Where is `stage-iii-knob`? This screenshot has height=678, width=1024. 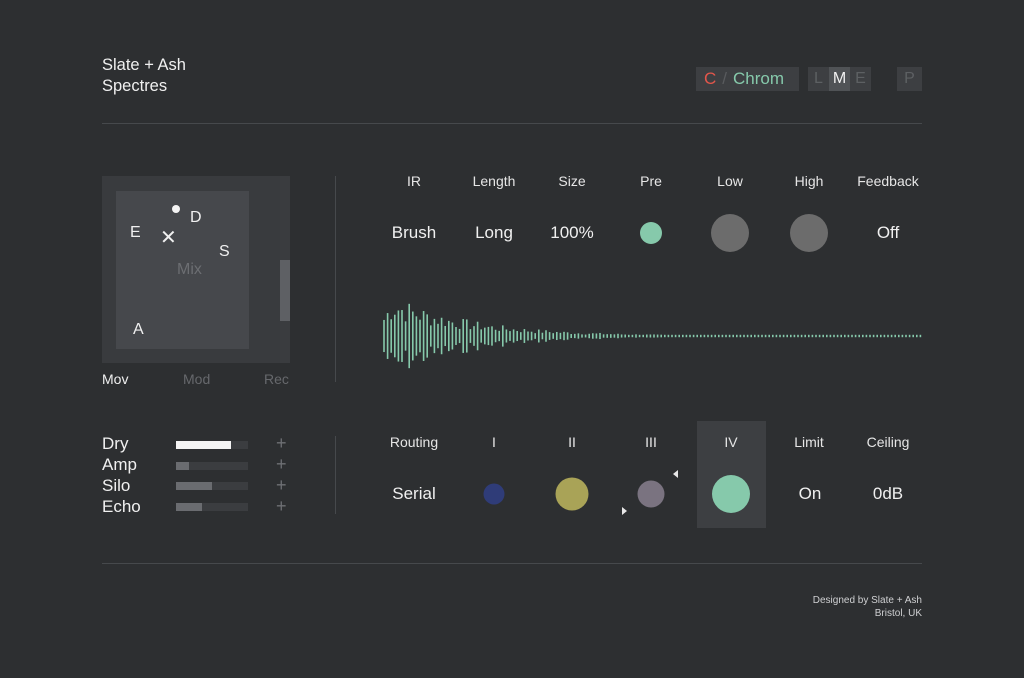 stage-iii-knob is located at coordinates (651, 494).